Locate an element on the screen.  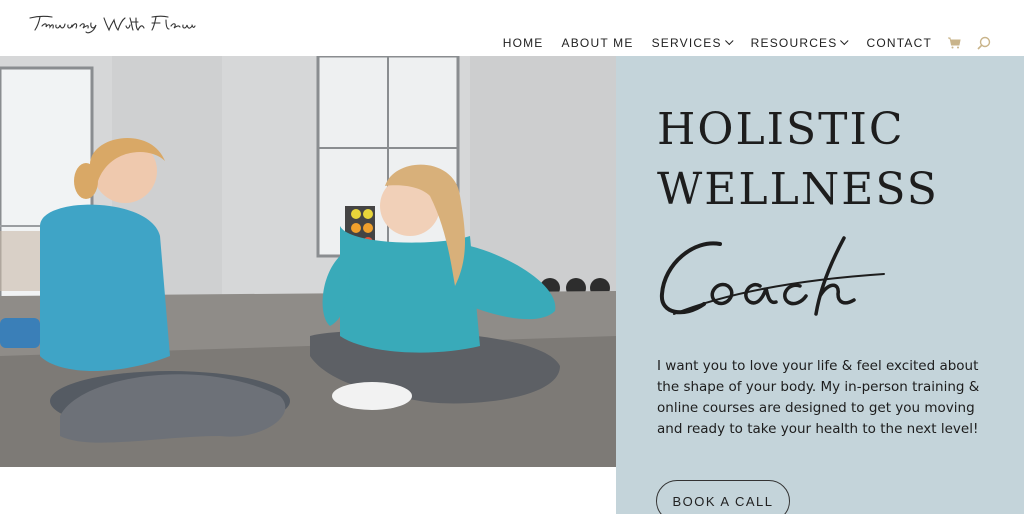
search-button is located at coordinates (984, 43).